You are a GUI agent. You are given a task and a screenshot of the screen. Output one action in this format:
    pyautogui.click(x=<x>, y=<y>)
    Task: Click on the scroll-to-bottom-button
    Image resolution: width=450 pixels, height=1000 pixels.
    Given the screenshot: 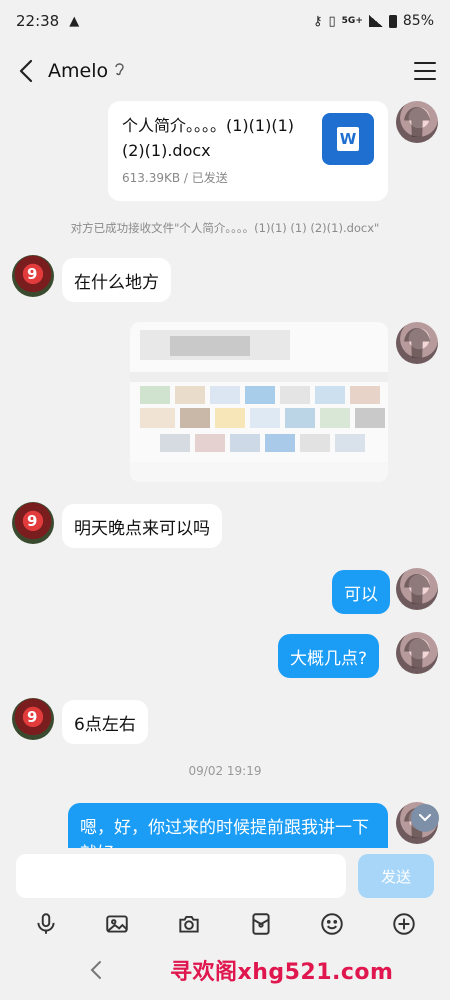 What is the action you would take?
    pyautogui.click(x=425, y=818)
    